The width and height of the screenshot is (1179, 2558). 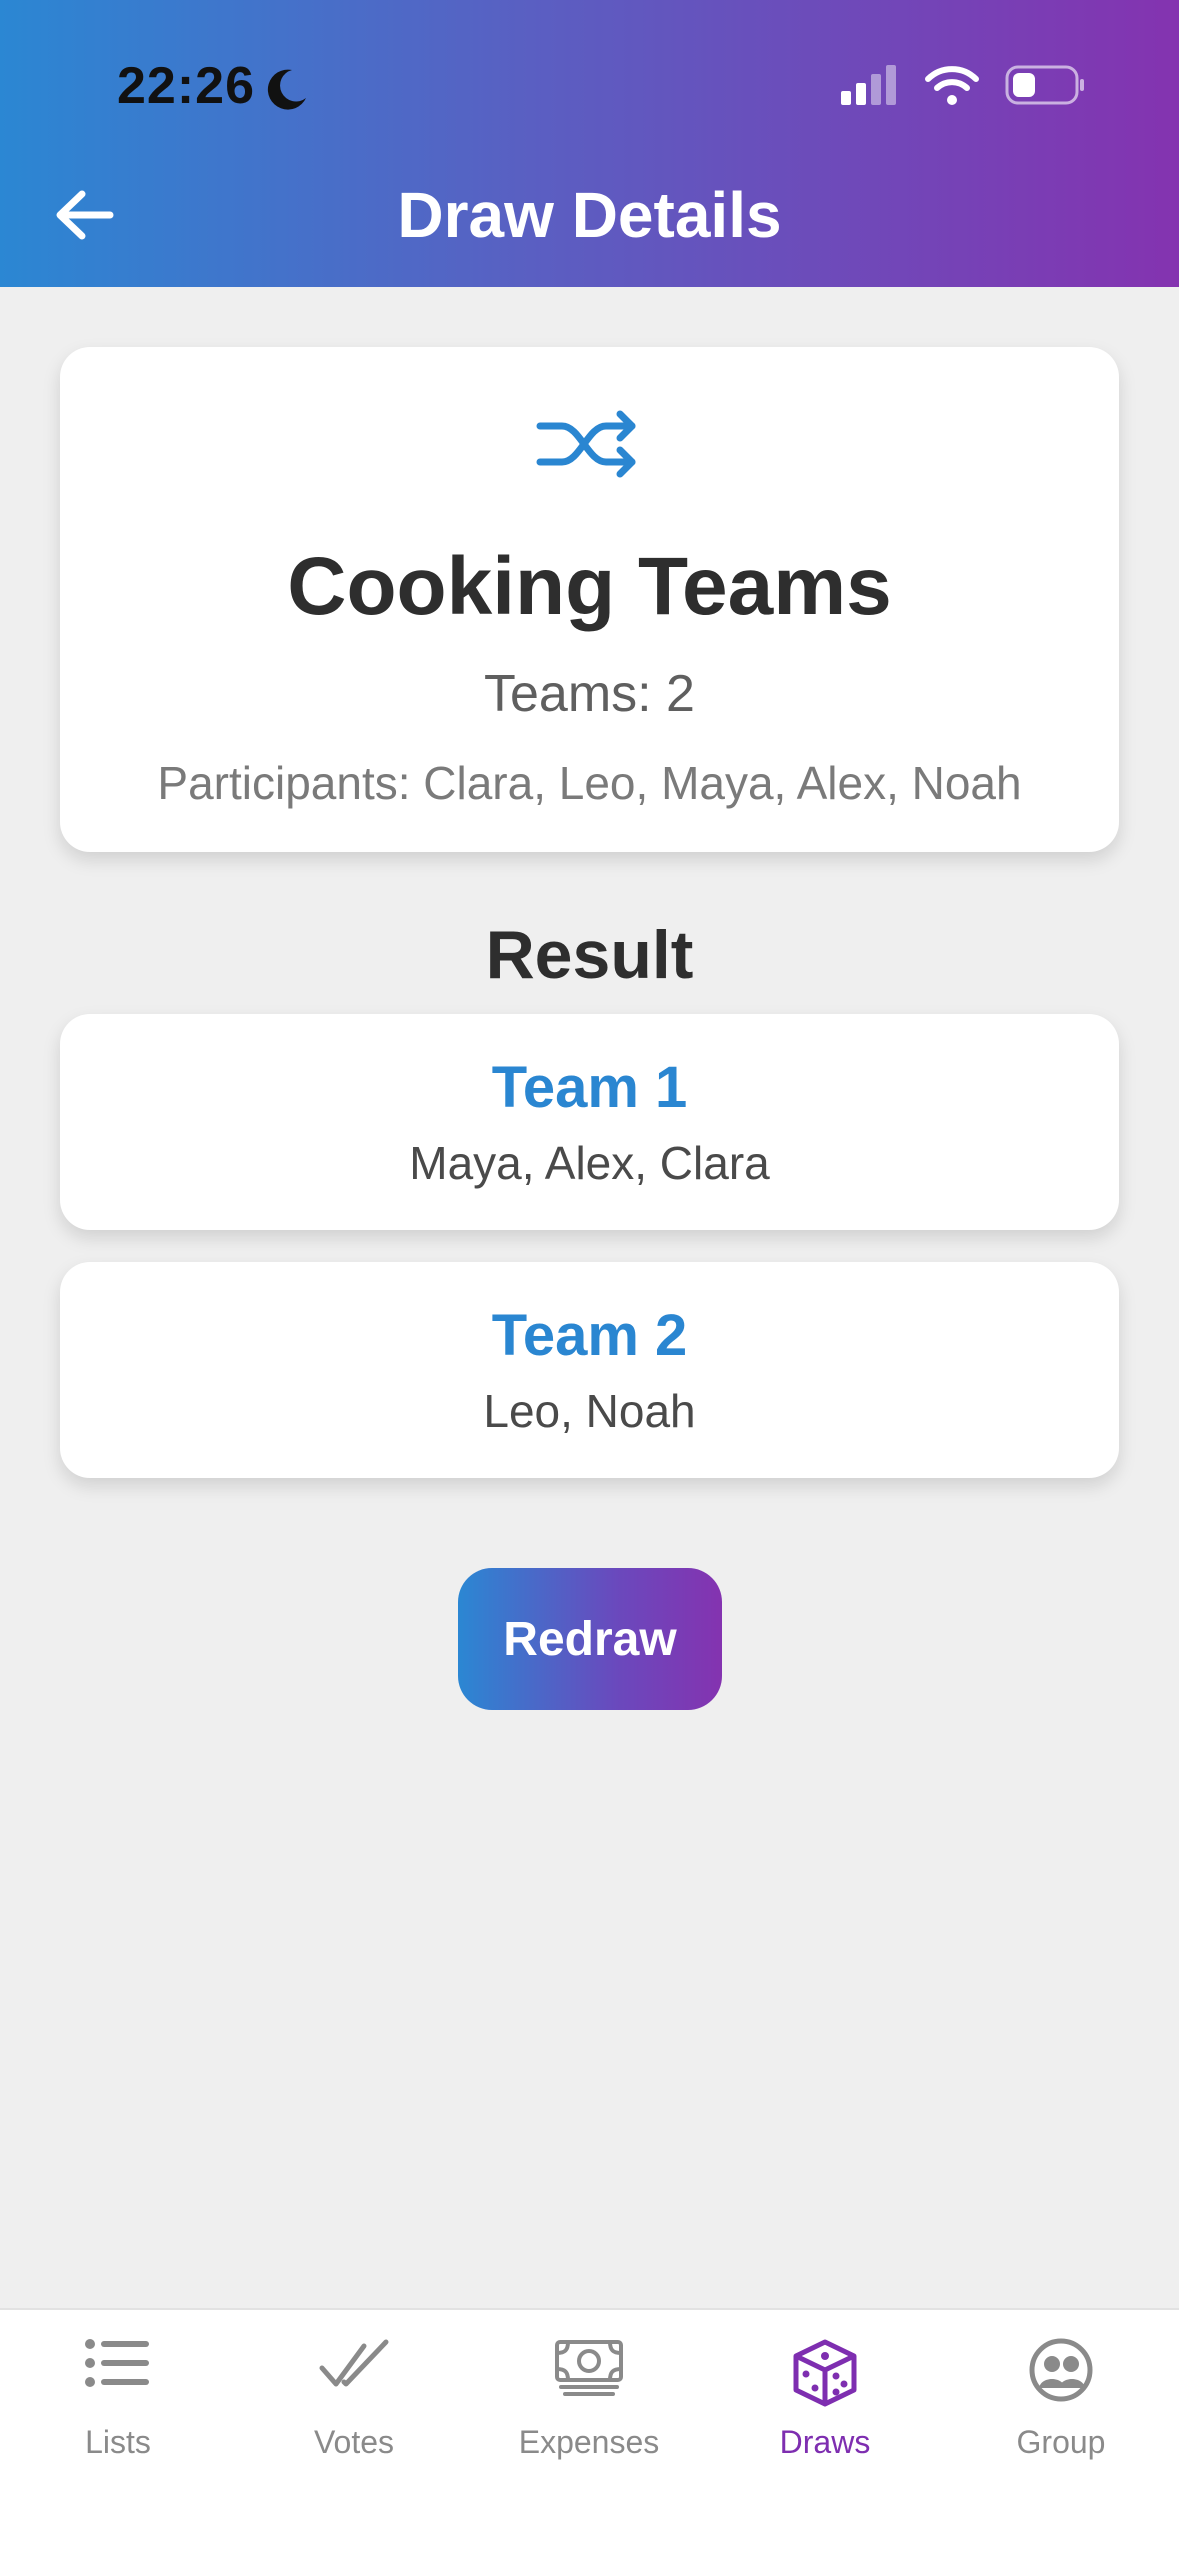 I want to click on status-indicators, so click(x=963, y=85).